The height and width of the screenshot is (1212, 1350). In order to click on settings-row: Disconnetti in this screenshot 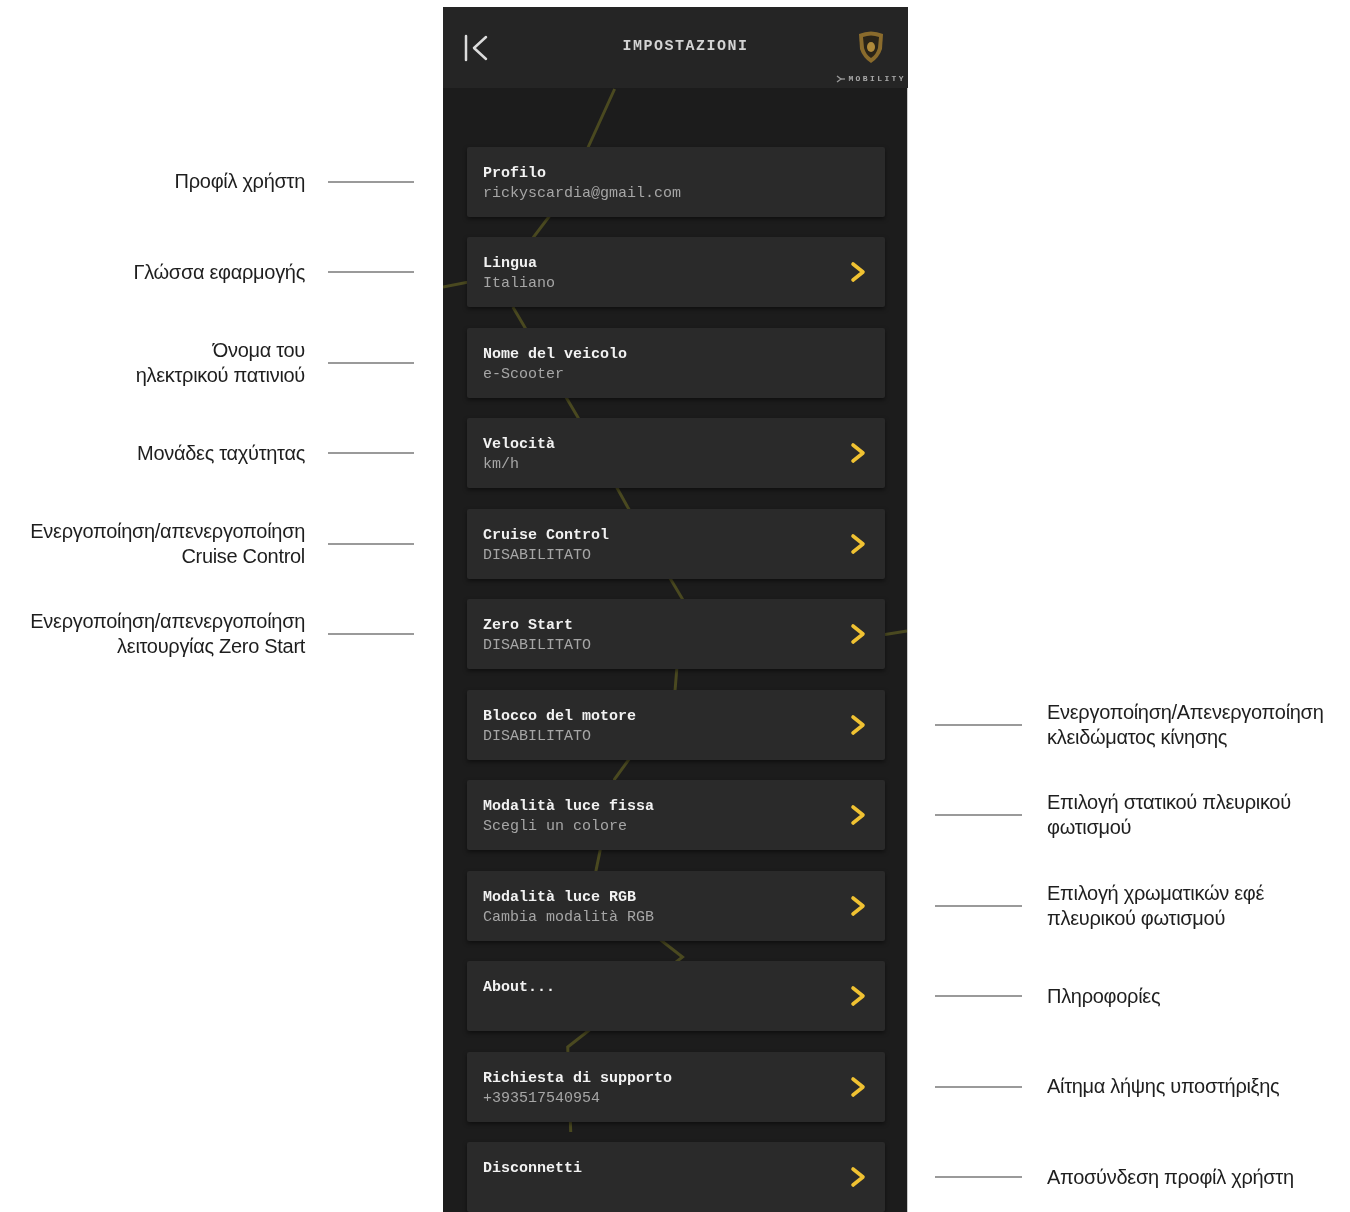, I will do `click(676, 1177)`.